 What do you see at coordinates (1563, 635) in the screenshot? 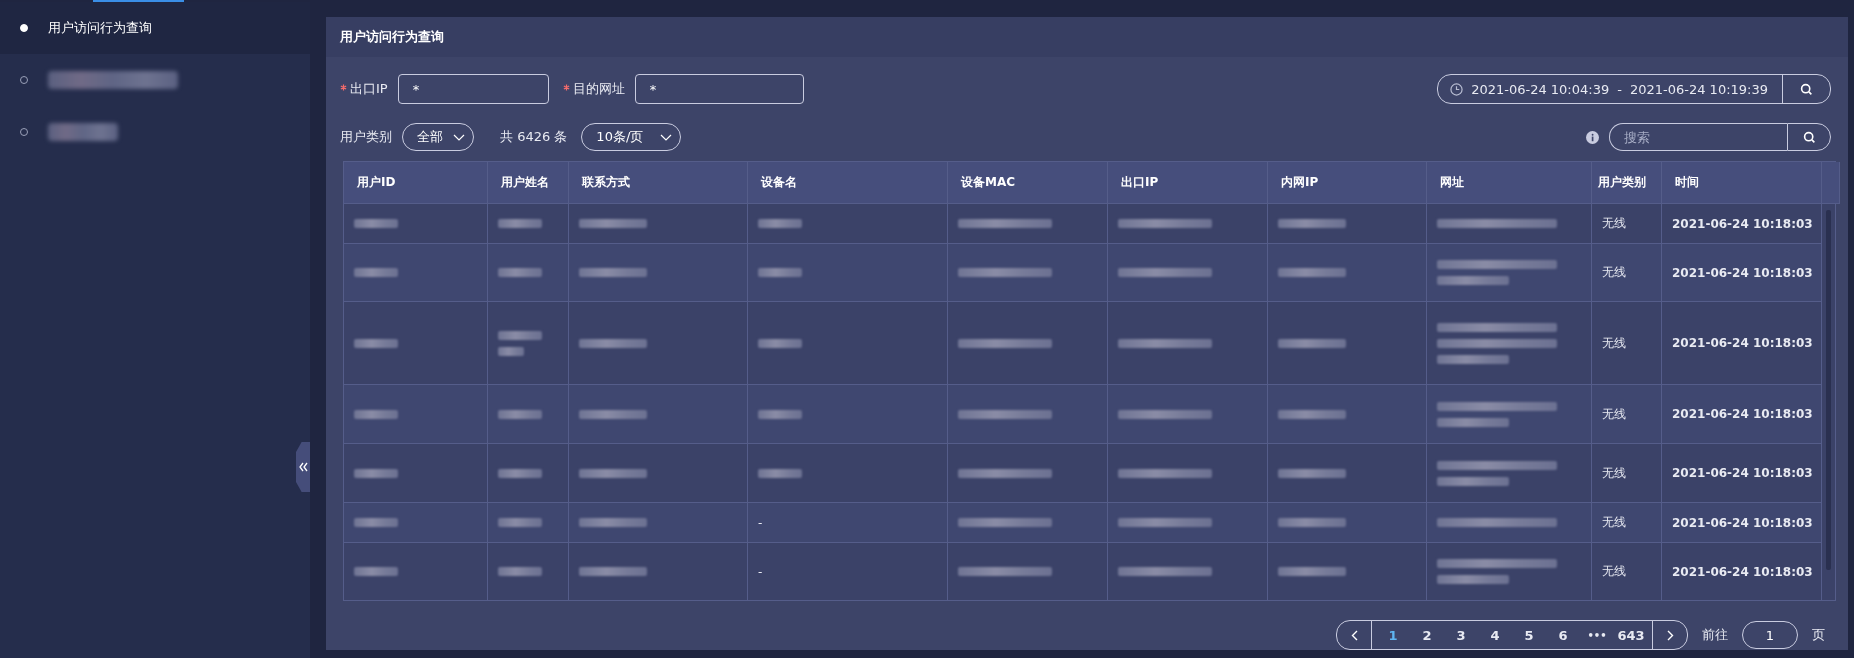
I see `page-number: 6` at bounding box center [1563, 635].